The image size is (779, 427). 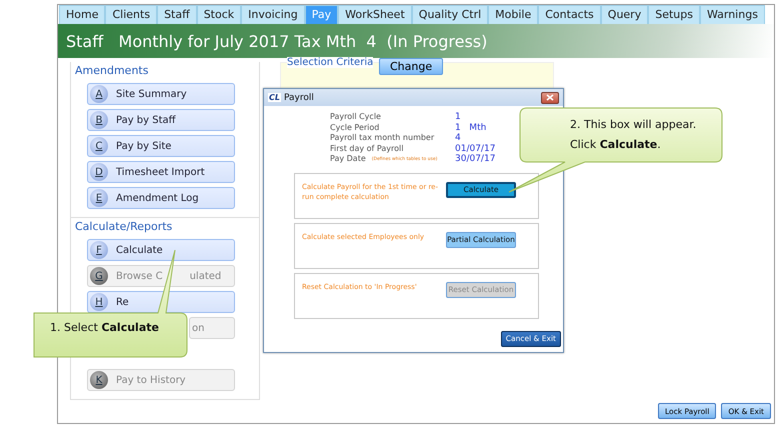 What do you see at coordinates (330, 62) in the screenshot?
I see `panel-title: Selection Criteria` at bounding box center [330, 62].